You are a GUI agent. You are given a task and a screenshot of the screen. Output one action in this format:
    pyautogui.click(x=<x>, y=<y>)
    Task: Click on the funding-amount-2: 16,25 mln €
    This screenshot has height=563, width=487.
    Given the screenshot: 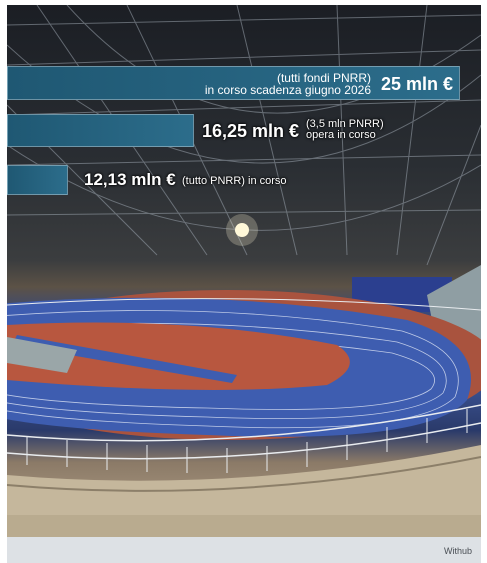 What is the action you would take?
    pyautogui.click(x=251, y=131)
    